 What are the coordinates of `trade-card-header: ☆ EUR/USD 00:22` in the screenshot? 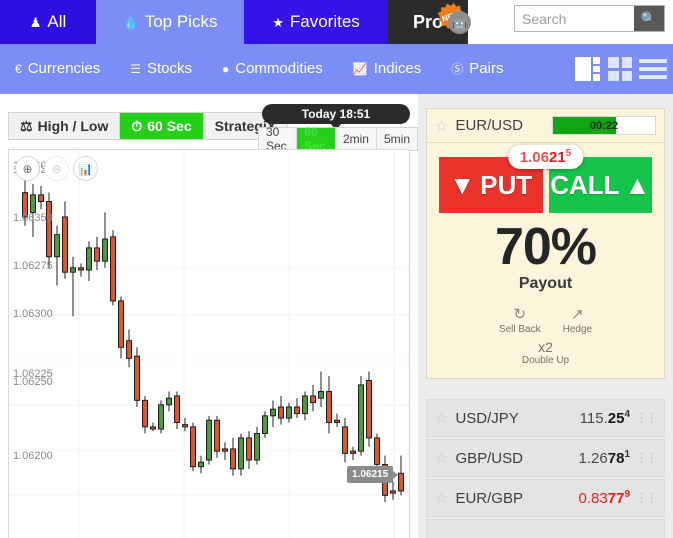 It's located at (545, 126).